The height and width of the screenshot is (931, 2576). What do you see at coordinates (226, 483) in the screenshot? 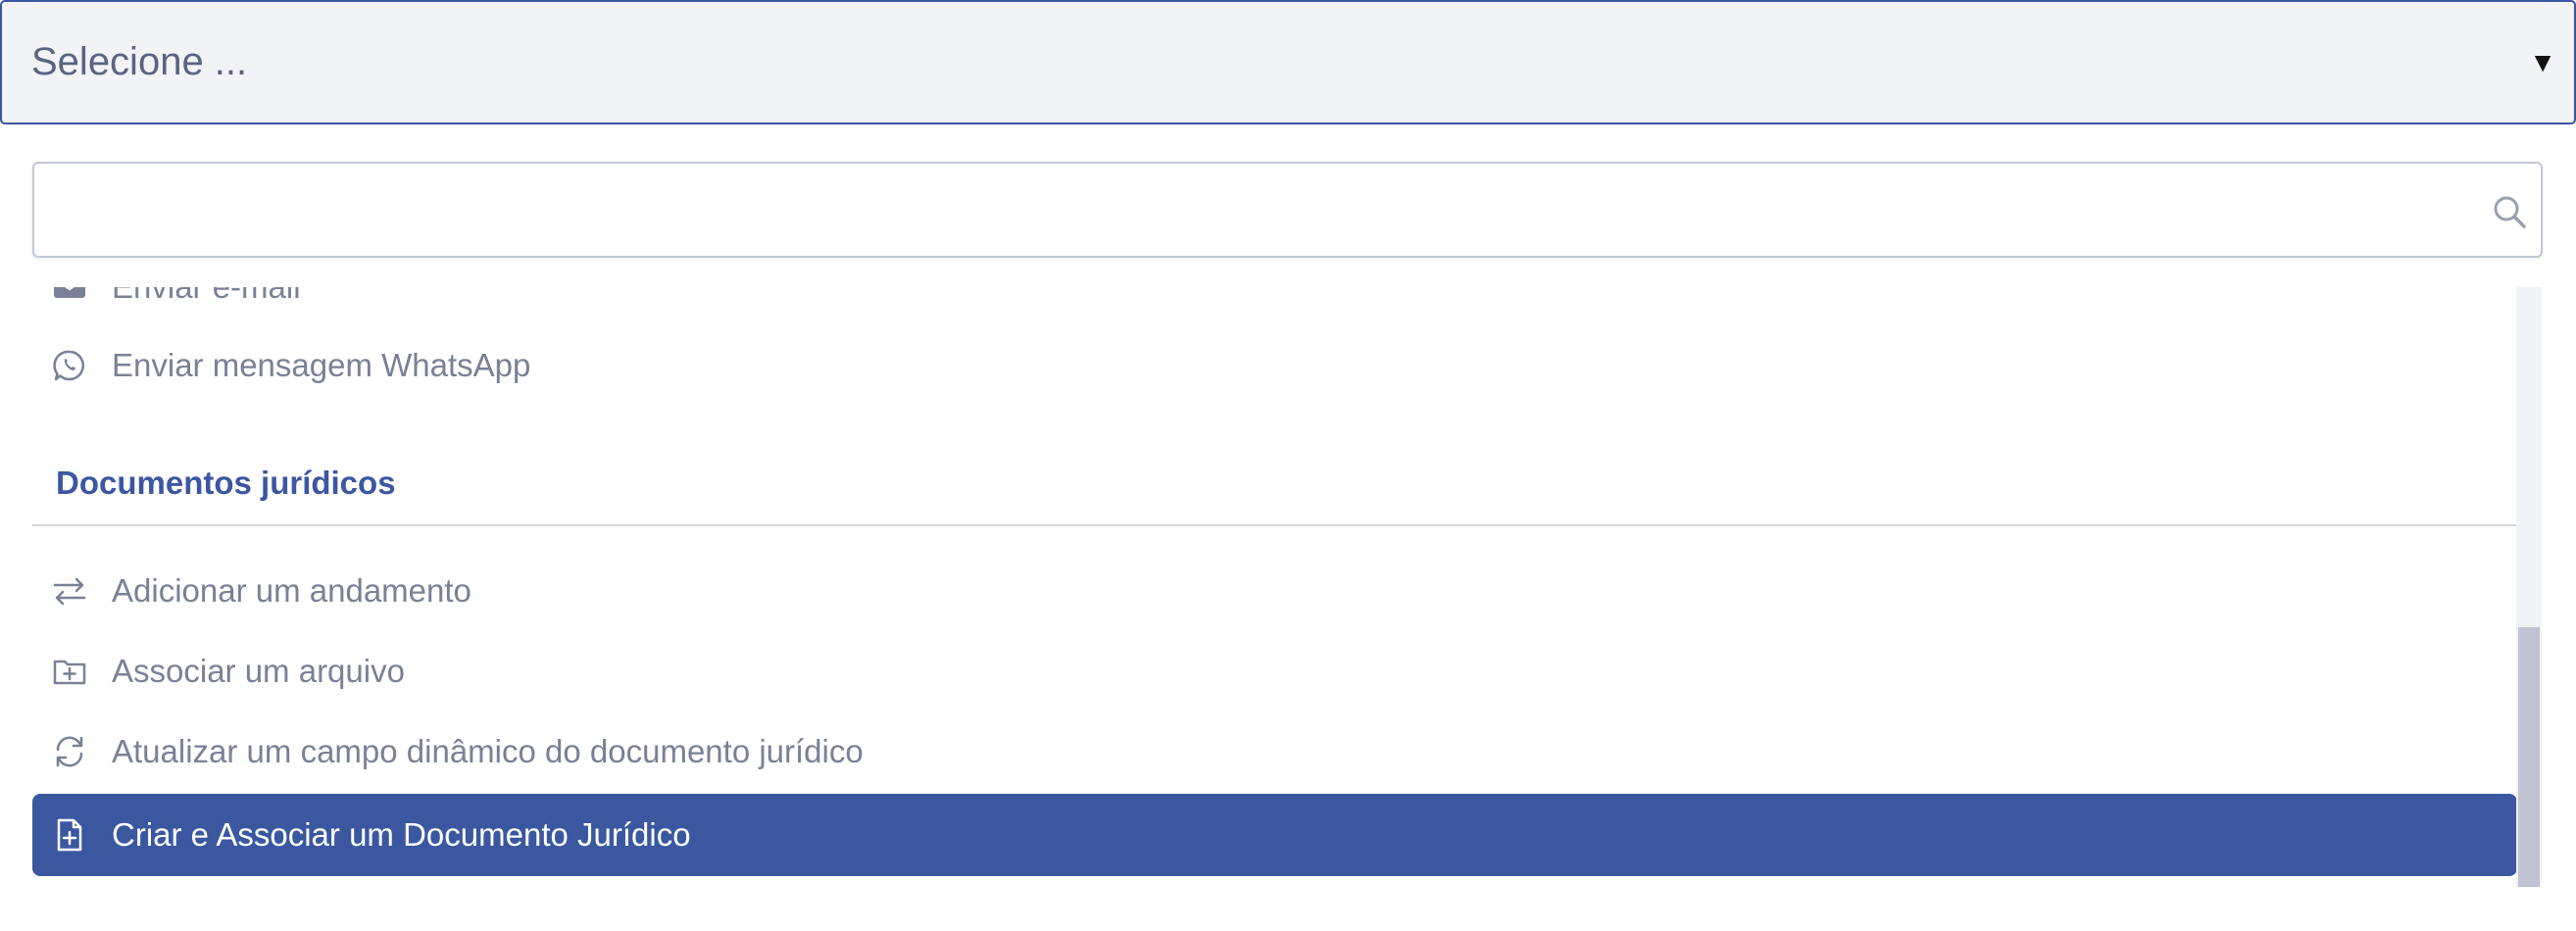
I see `group-header: Documentos jurídicos` at bounding box center [226, 483].